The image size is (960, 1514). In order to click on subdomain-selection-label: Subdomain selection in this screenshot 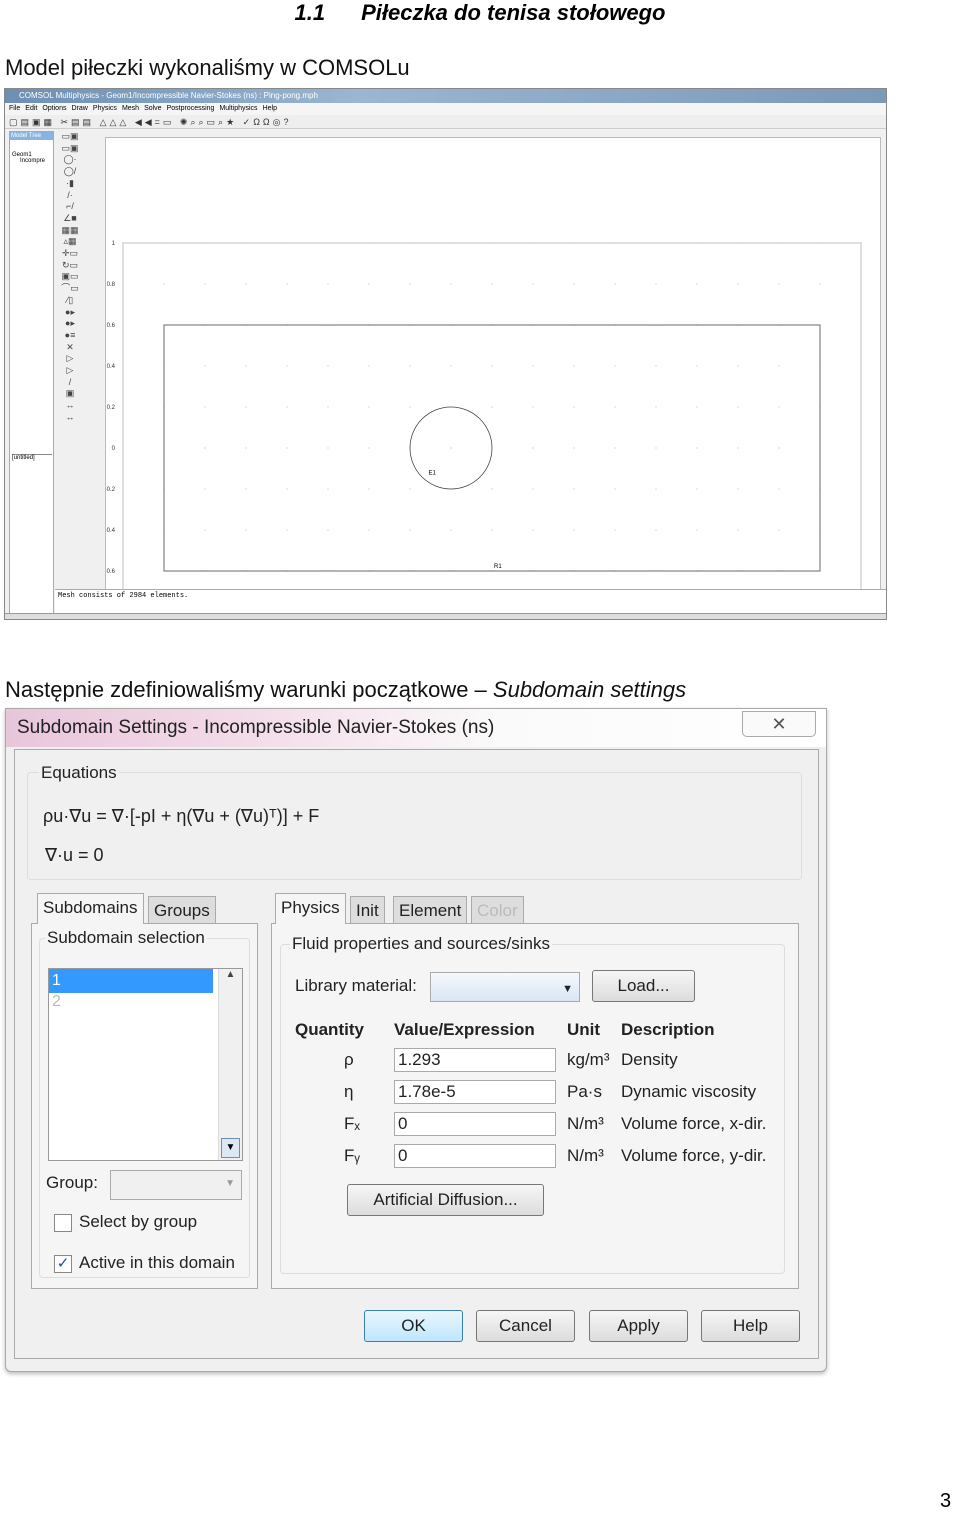, I will do `click(126, 938)`.